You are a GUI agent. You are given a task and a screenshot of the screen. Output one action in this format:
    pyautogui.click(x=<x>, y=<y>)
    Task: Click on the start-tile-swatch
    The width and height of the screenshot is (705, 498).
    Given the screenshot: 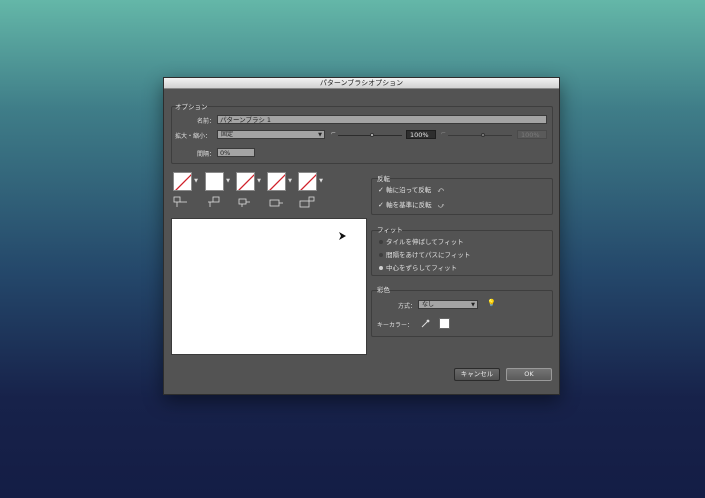 What is the action you would take?
    pyautogui.click(x=276, y=181)
    